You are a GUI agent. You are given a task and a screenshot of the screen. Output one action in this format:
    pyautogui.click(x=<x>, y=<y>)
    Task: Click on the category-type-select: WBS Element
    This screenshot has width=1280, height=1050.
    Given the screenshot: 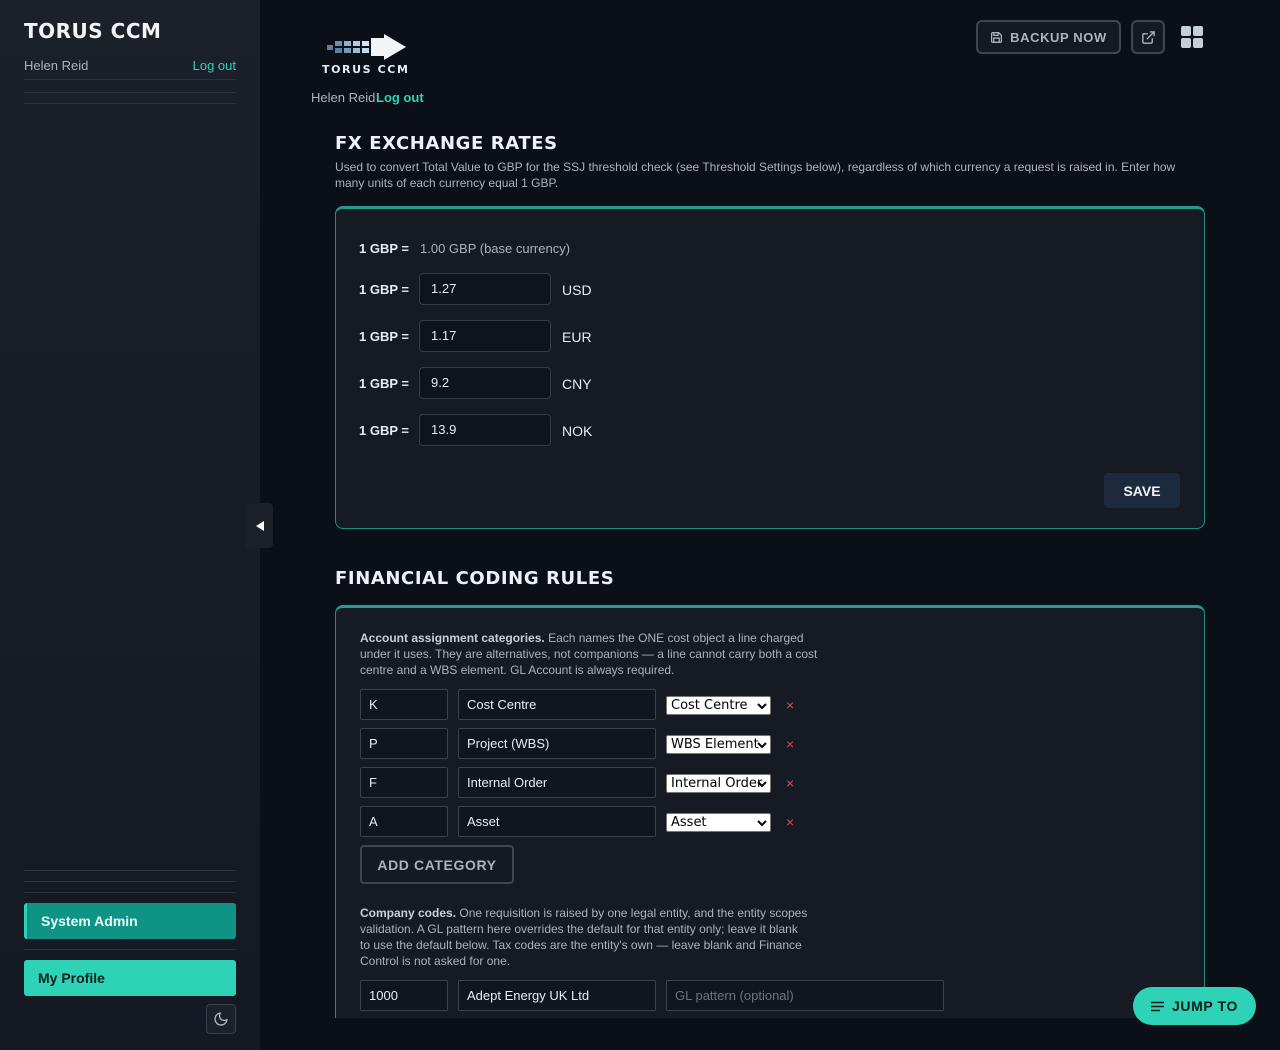 What is the action you would take?
    pyautogui.click(x=718, y=744)
    